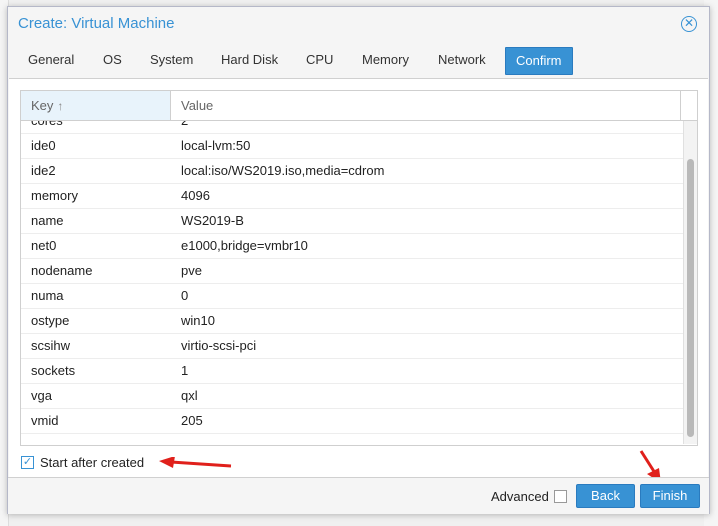 Image resolution: width=718 pixels, height=526 pixels. I want to click on column-header-key-label: Key, so click(42, 105).